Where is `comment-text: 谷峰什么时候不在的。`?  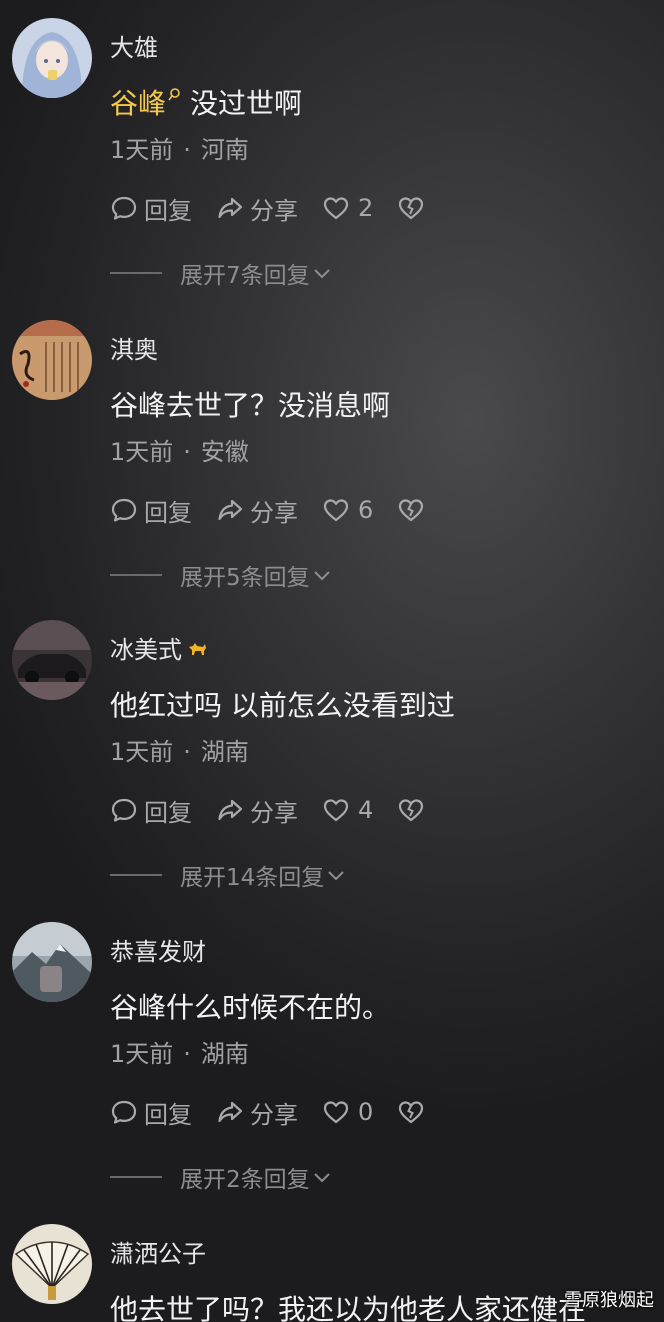 comment-text: 谷峰什么时候不在的。 is located at coordinates (250, 1007).